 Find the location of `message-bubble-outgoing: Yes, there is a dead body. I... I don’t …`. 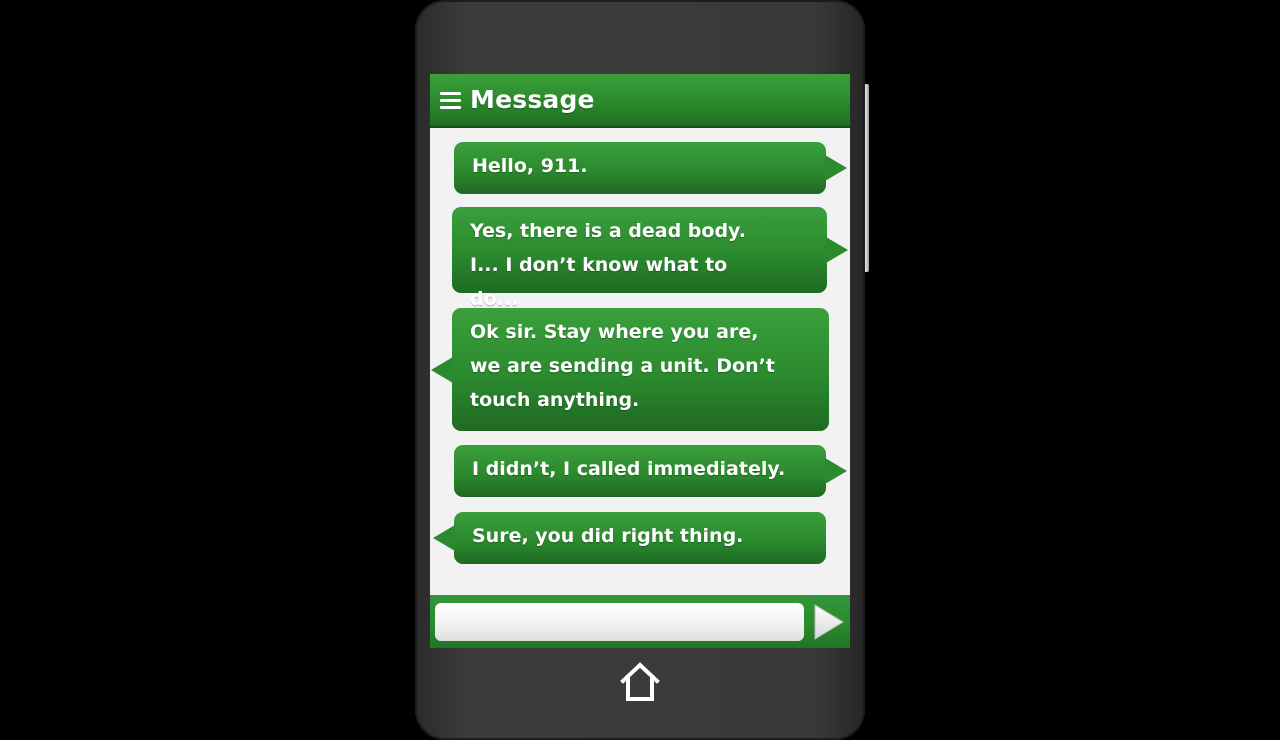

message-bubble-outgoing: Yes, there is a dead body. I... I don’t … is located at coordinates (650, 258).